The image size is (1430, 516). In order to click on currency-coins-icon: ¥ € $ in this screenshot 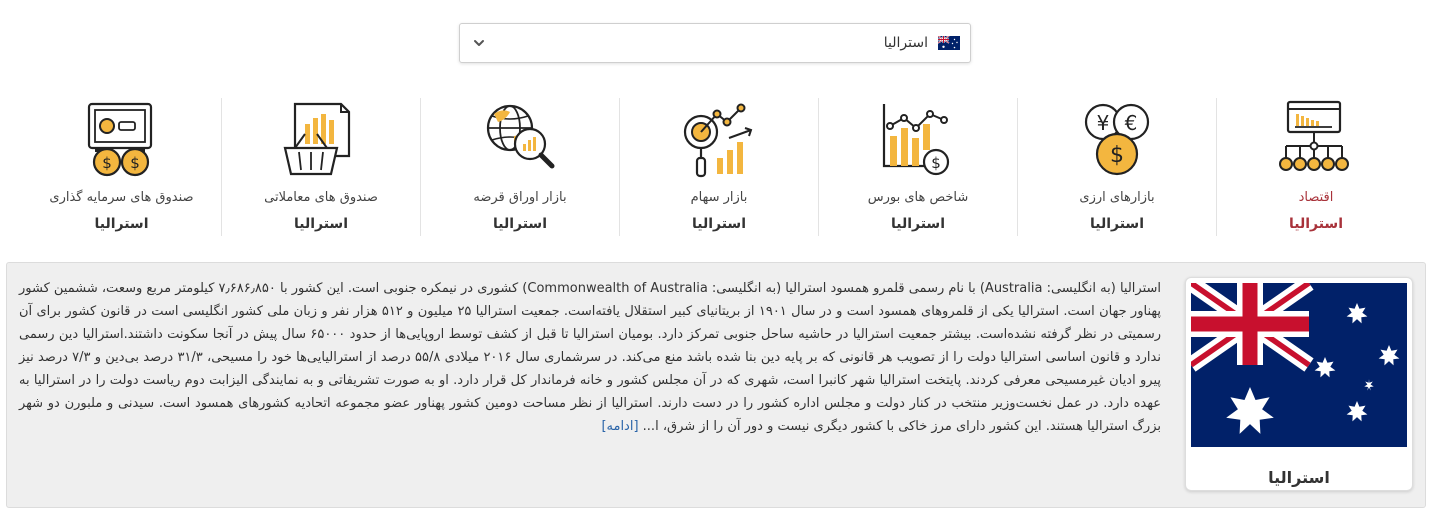, I will do `click(1117, 139)`.